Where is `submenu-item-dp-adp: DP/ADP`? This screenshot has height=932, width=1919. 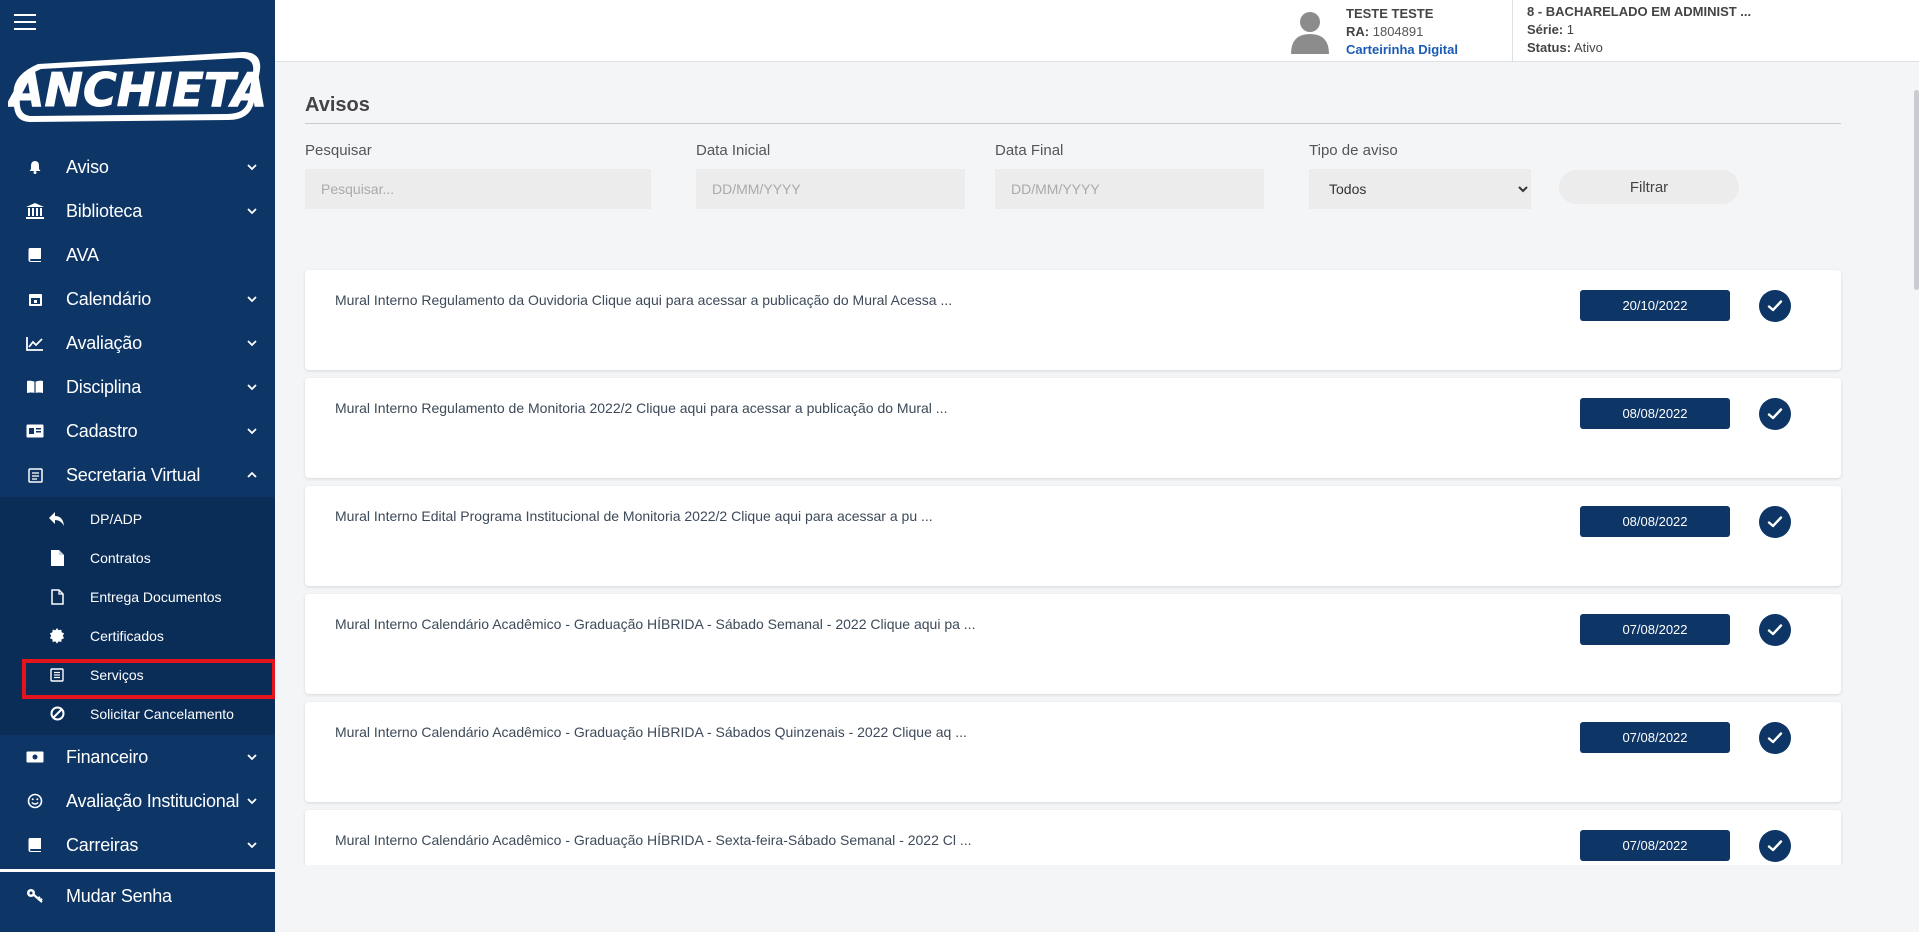 submenu-item-dp-adp: DP/ADP is located at coordinates (137, 518).